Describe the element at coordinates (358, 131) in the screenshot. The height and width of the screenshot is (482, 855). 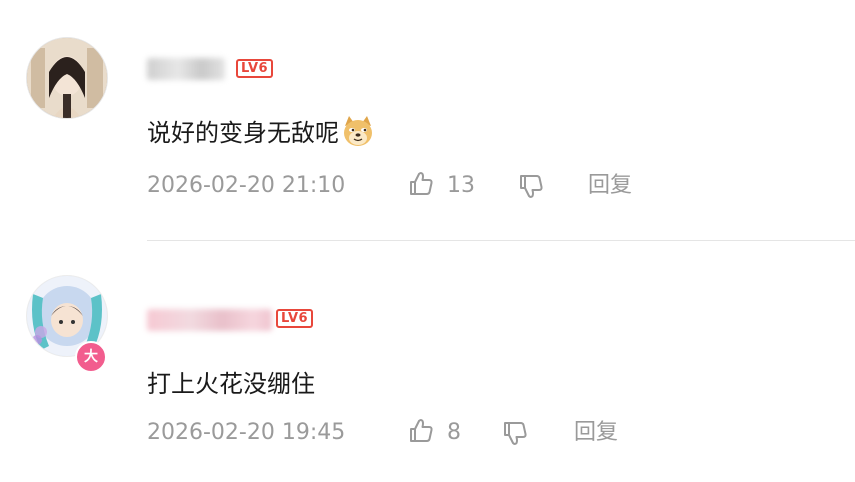
I see `doge-emoji-icon` at that location.